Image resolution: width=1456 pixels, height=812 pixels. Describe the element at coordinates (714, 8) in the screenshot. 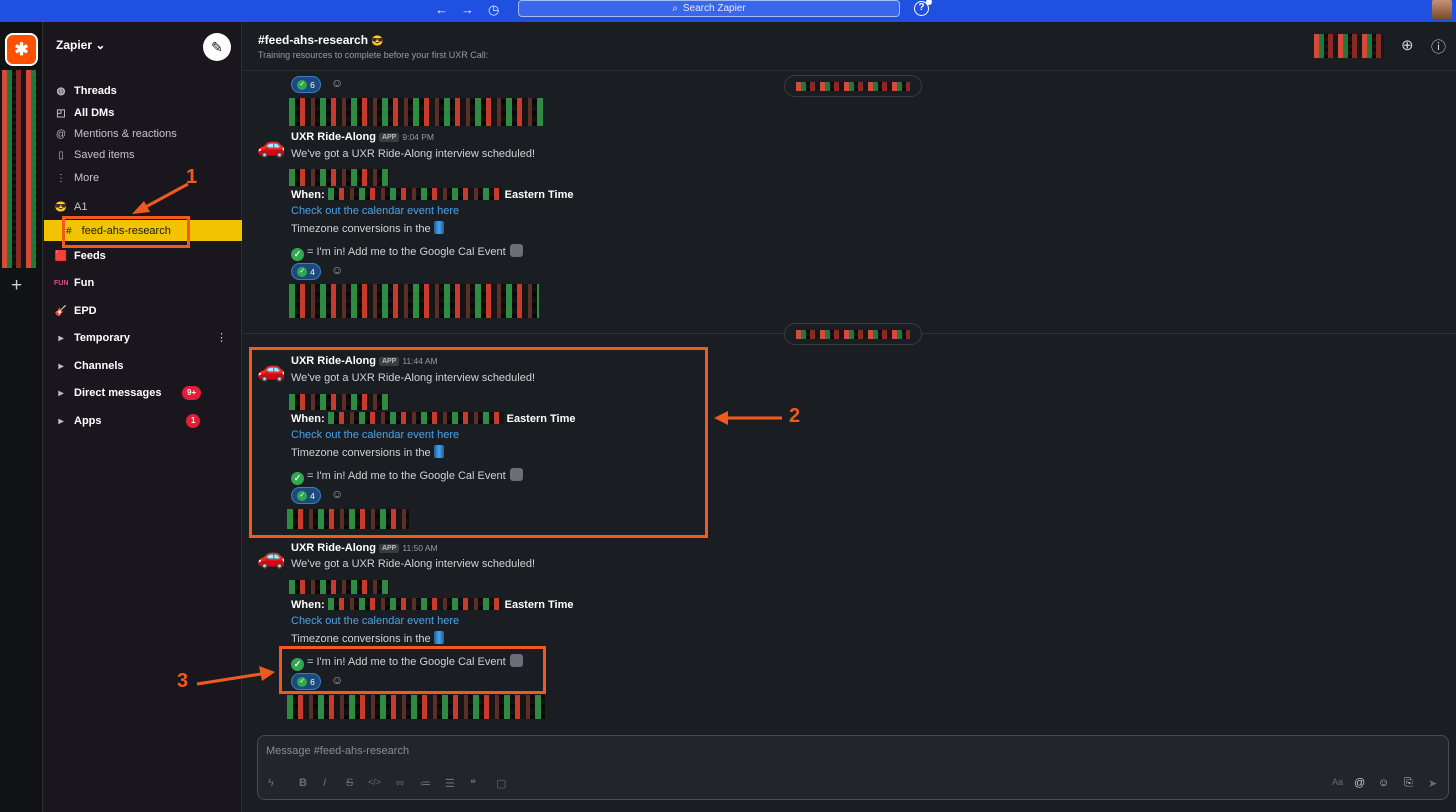

I see `search-label: Search Zapier` at that location.